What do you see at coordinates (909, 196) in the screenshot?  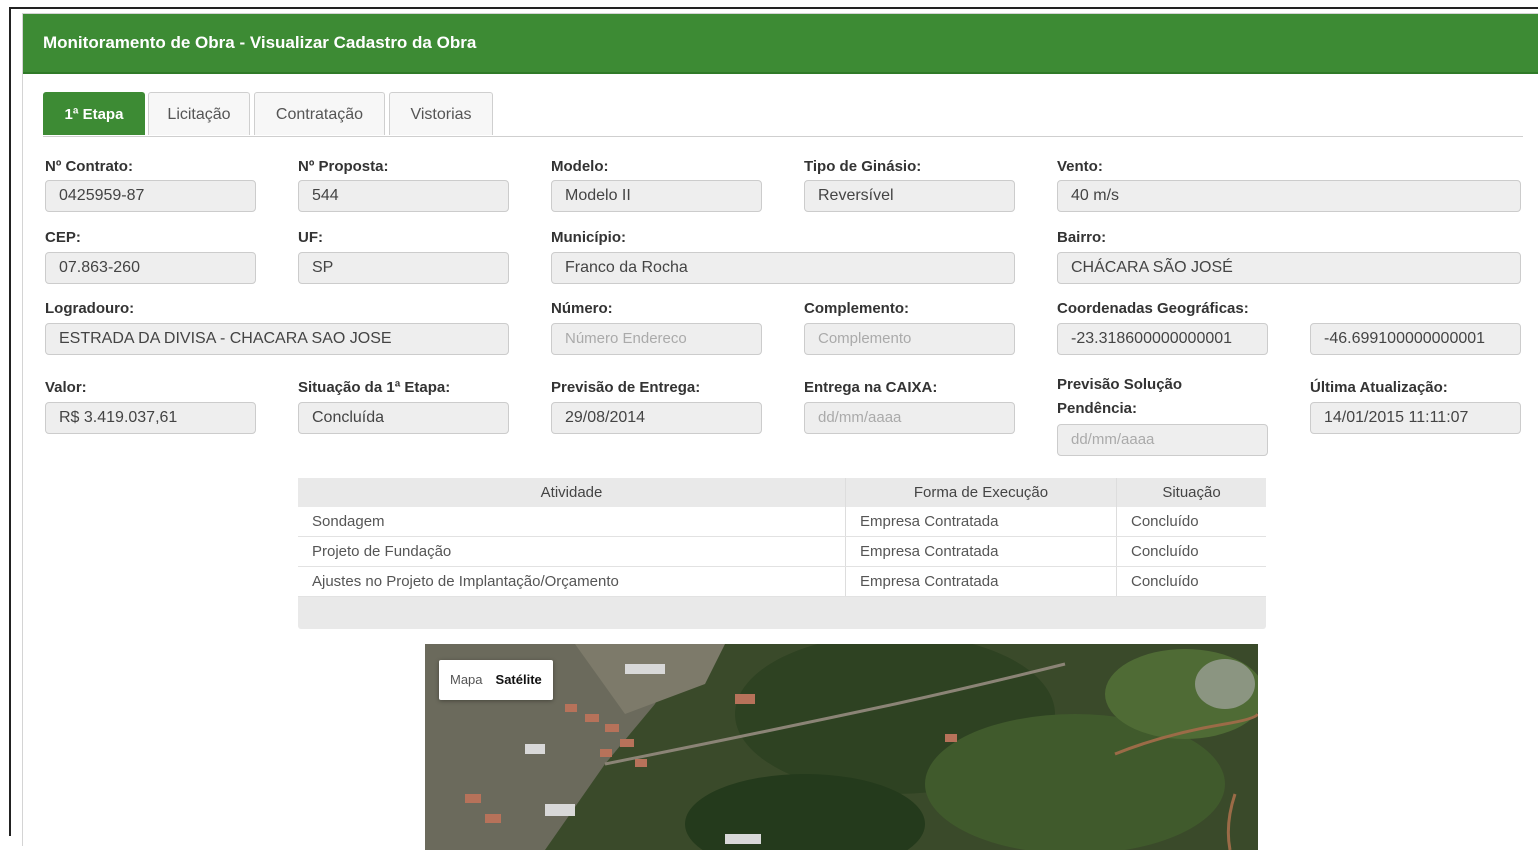 I see `ginasio-field: Reversível` at bounding box center [909, 196].